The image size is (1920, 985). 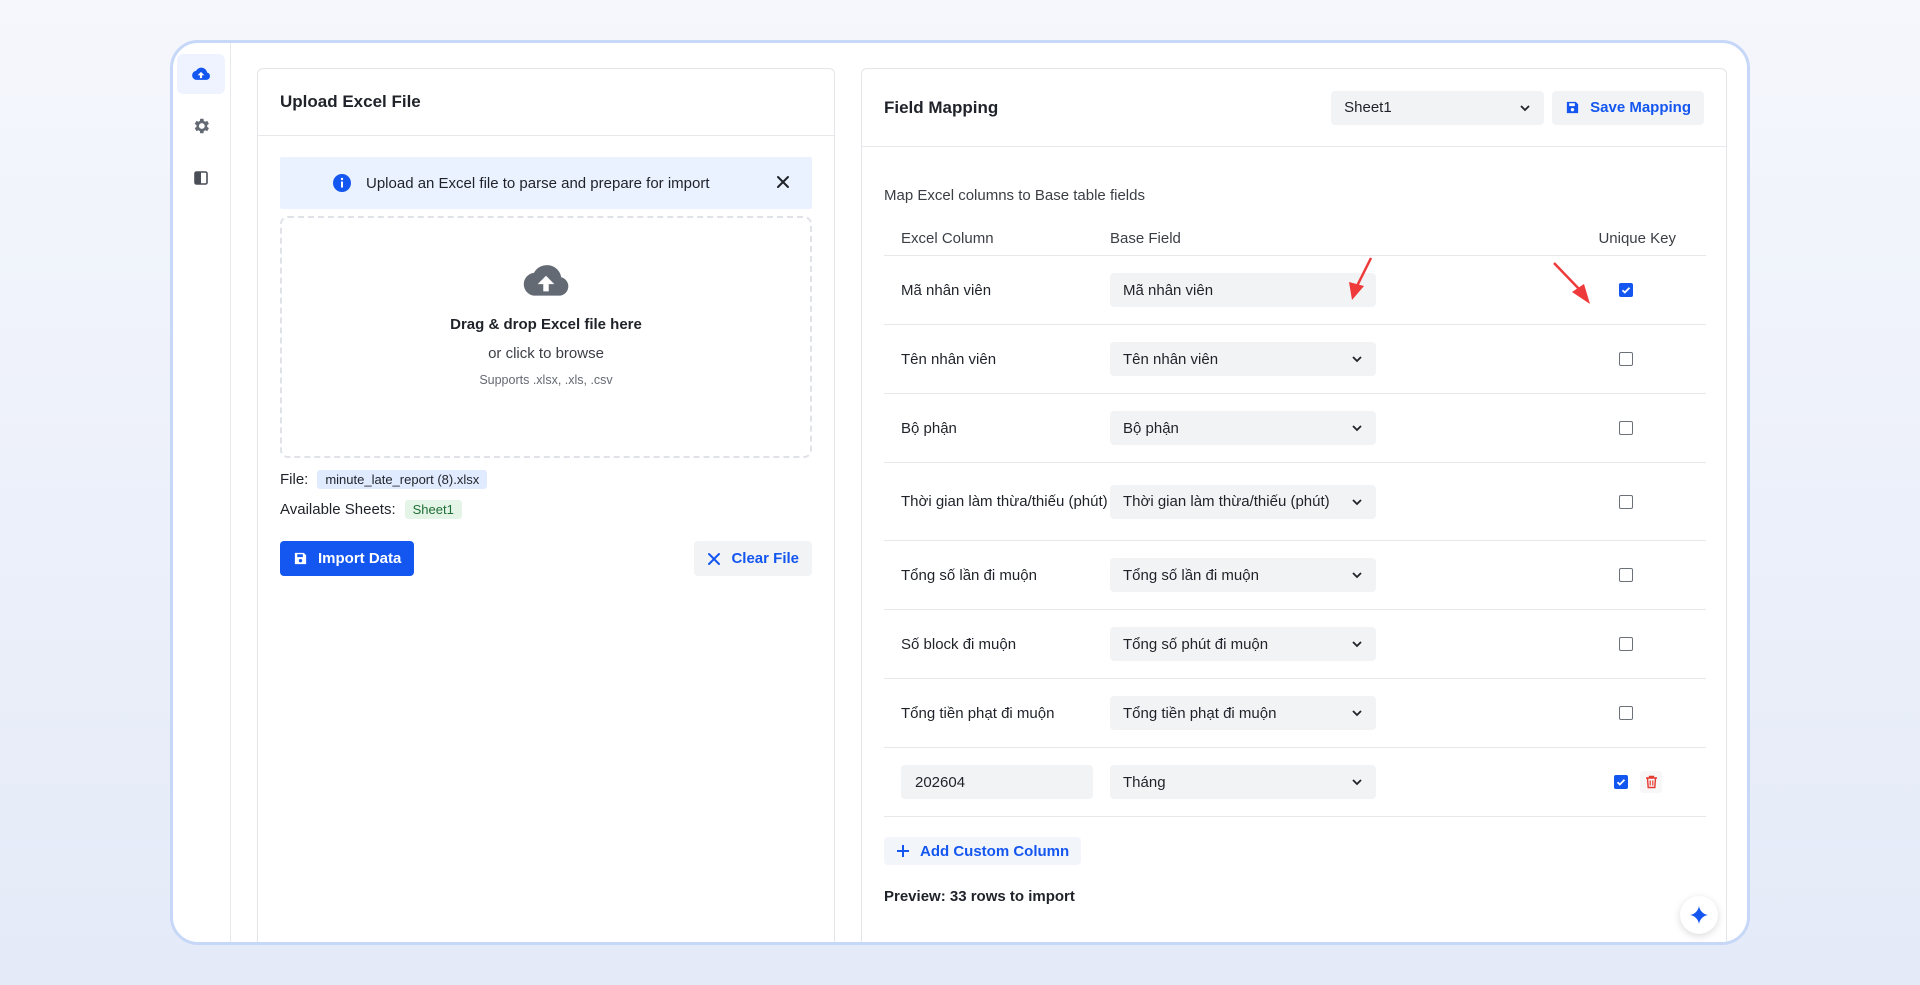 What do you see at coordinates (969, 575) in the screenshot?
I see `excel-column-cell: Tổng số lần đi muộn` at bounding box center [969, 575].